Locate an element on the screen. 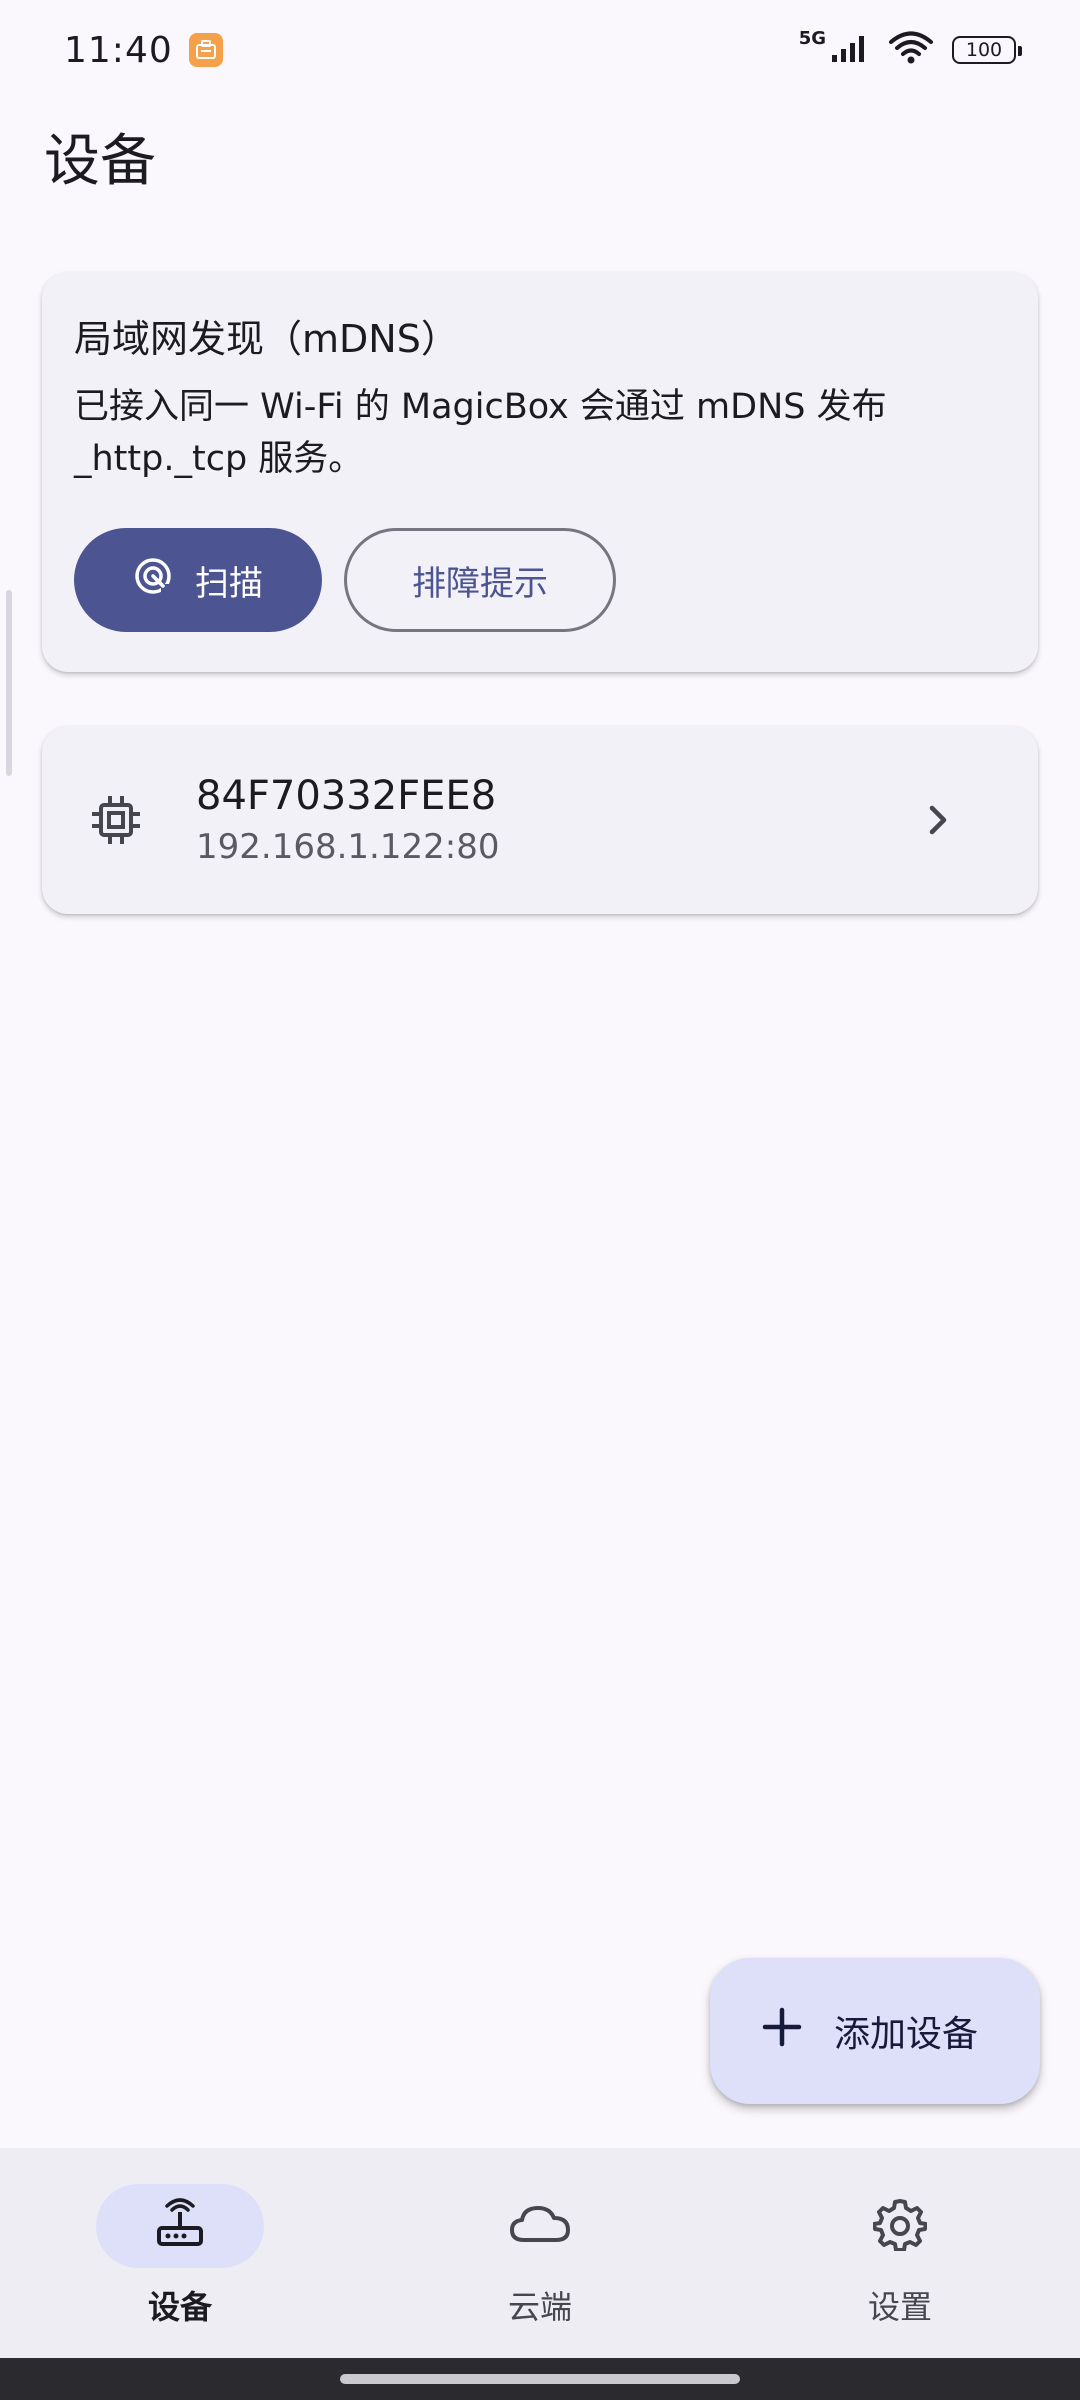  device-name: 84F70332FEE8 is located at coordinates (346, 796).